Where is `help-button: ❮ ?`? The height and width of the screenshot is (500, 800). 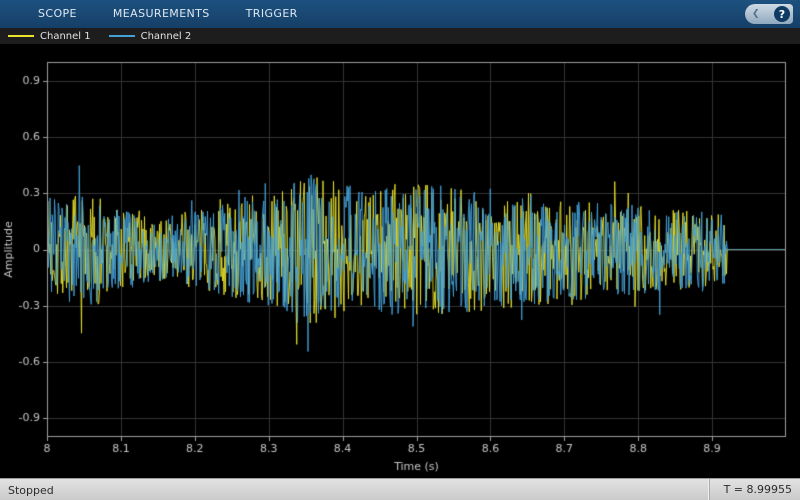 help-button: ❮ ? is located at coordinates (769, 14).